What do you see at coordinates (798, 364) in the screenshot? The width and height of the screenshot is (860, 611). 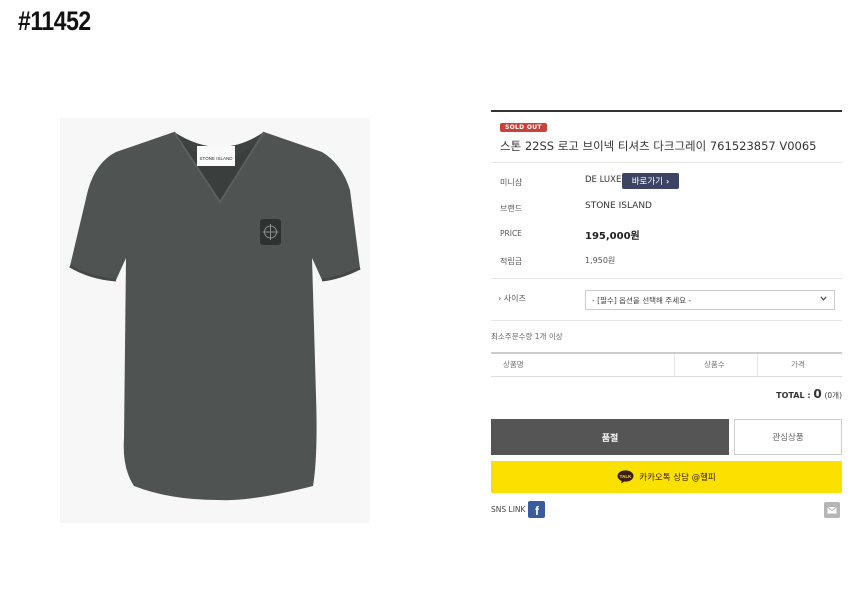 I see `column-header-price: 가격` at bounding box center [798, 364].